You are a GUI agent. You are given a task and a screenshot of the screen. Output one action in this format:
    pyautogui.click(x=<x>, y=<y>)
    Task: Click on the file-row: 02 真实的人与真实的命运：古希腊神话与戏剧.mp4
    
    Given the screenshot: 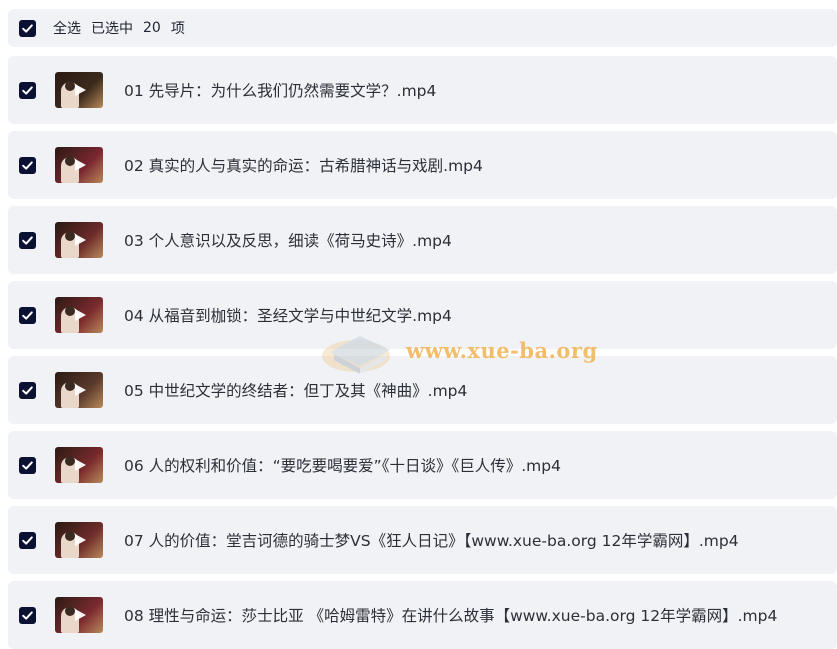 What is the action you would take?
    pyautogui.click(x=422, y=165)
    